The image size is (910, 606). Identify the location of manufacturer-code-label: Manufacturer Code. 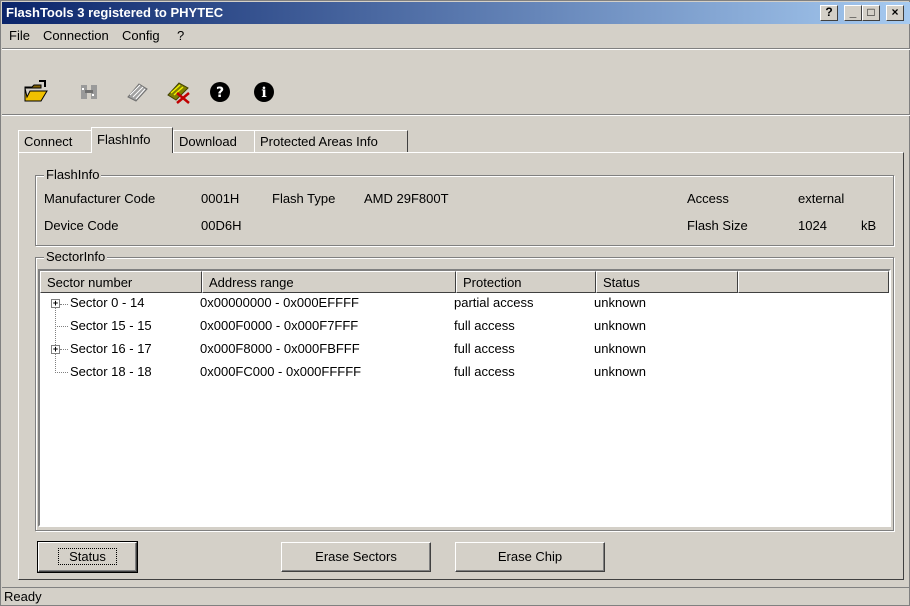
(100, 198).